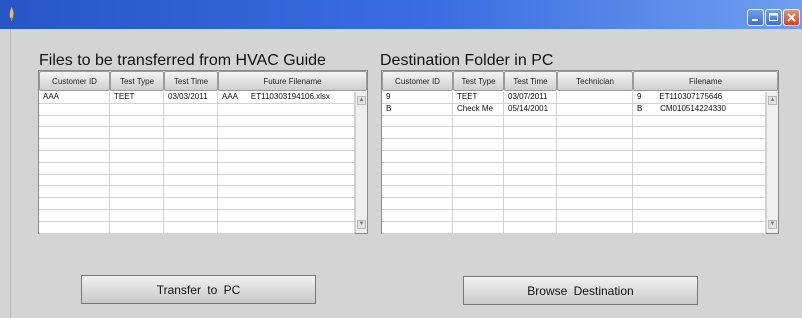 The image size is (802, 318). Describe the element at coordinates (530, 97) in the screenshot. I see `table-cell: 03/07/2011` at that location.